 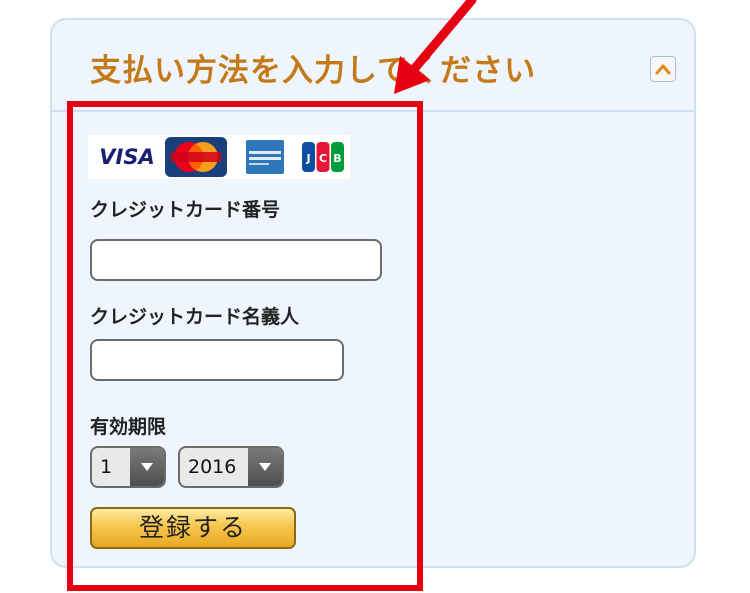 I want to click on visa-logo-text: VISA, so click(x=127, y=157).